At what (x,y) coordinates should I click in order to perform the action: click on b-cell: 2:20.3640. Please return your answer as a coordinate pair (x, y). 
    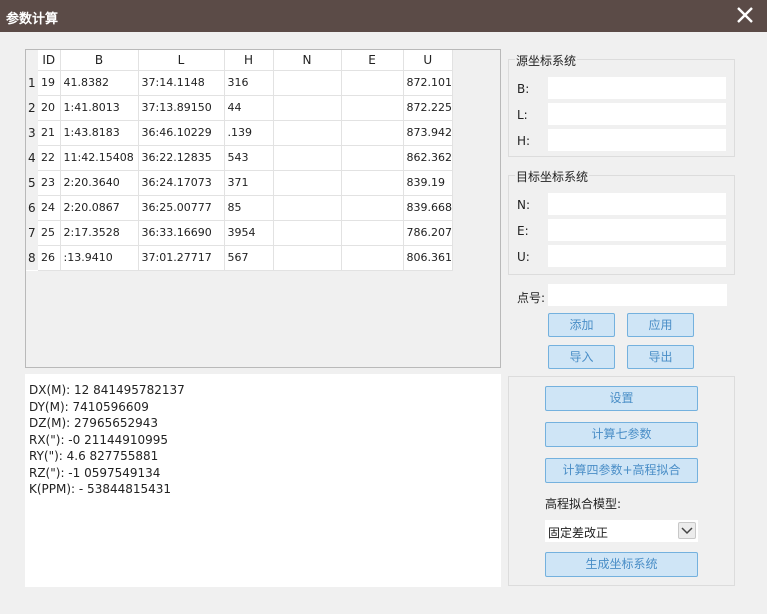
    Looking at the image, I should click on (99, 183).